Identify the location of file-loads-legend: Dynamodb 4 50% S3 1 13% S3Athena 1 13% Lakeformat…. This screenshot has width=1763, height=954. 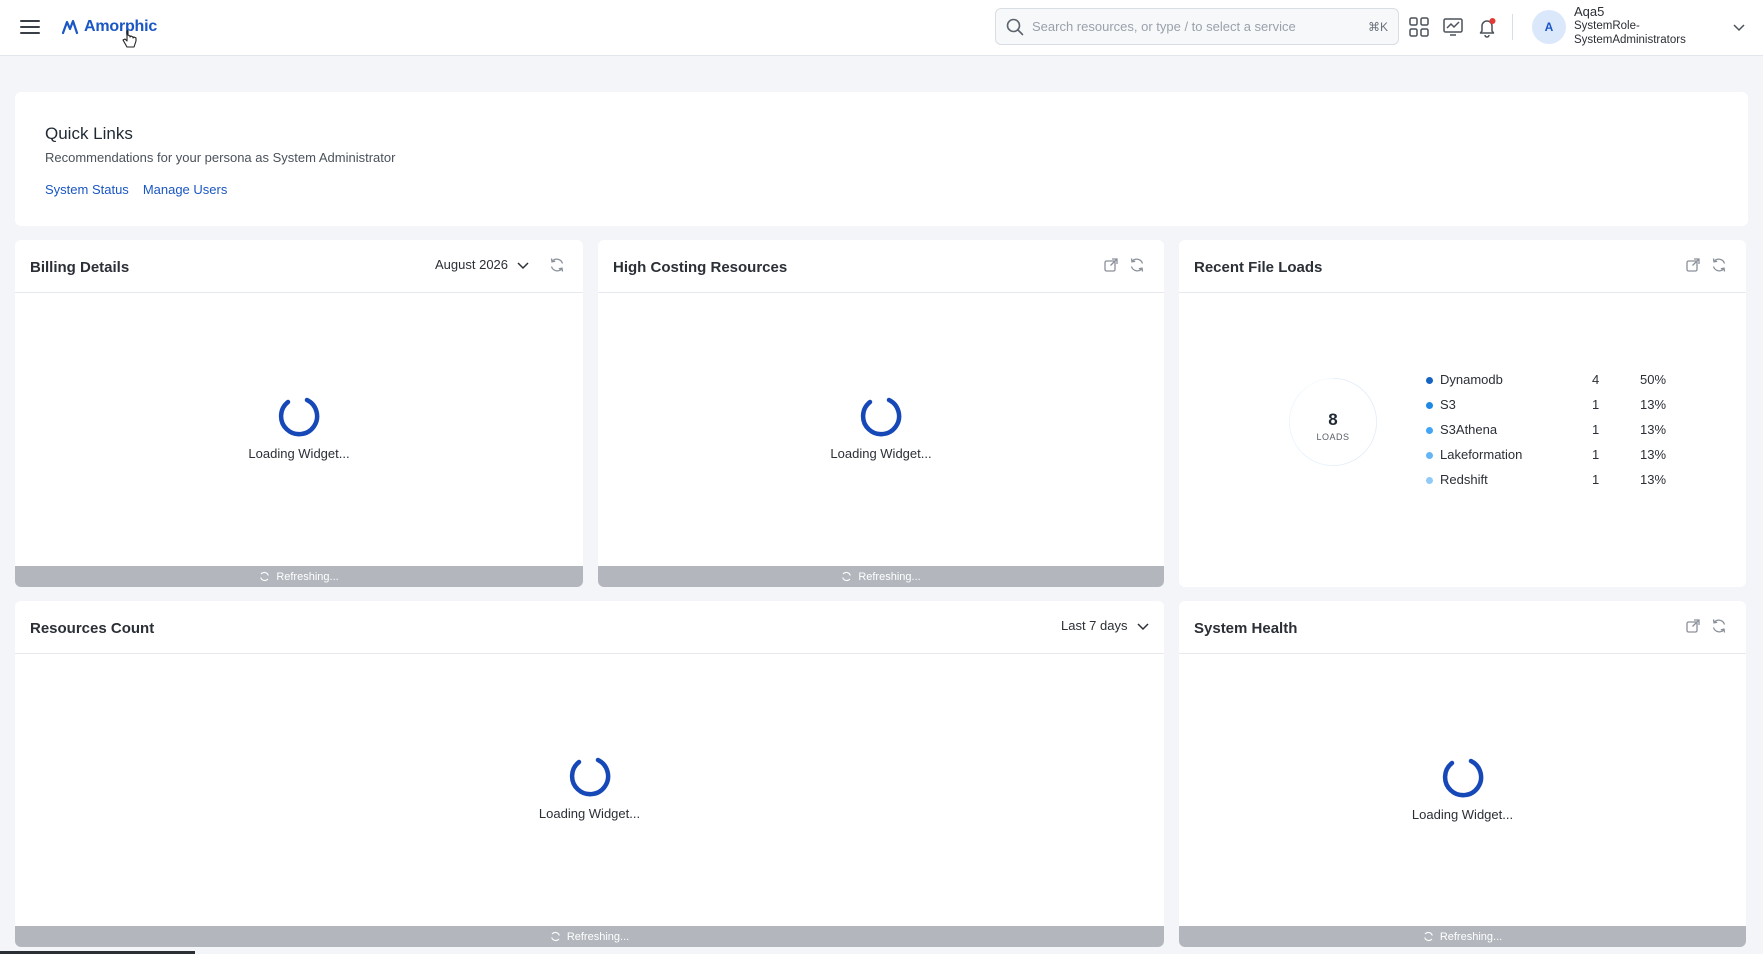
(1551, 434).